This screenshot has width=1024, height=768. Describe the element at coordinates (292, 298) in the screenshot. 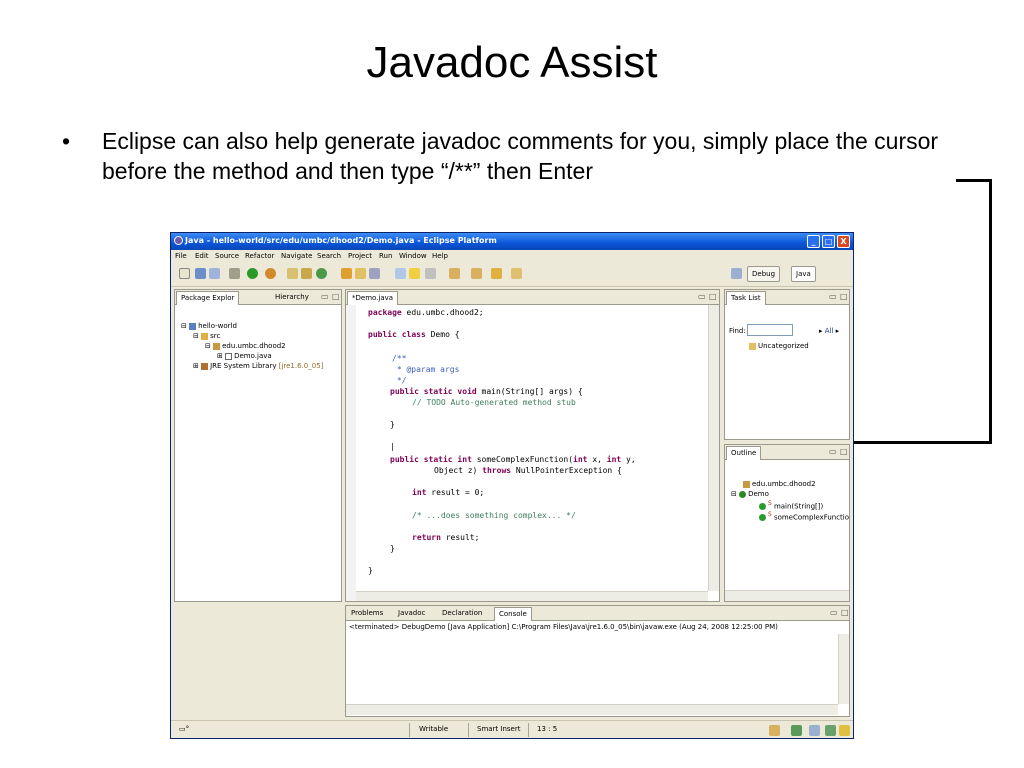

I see `tab-hierarchy: Hierarchy` at that location.